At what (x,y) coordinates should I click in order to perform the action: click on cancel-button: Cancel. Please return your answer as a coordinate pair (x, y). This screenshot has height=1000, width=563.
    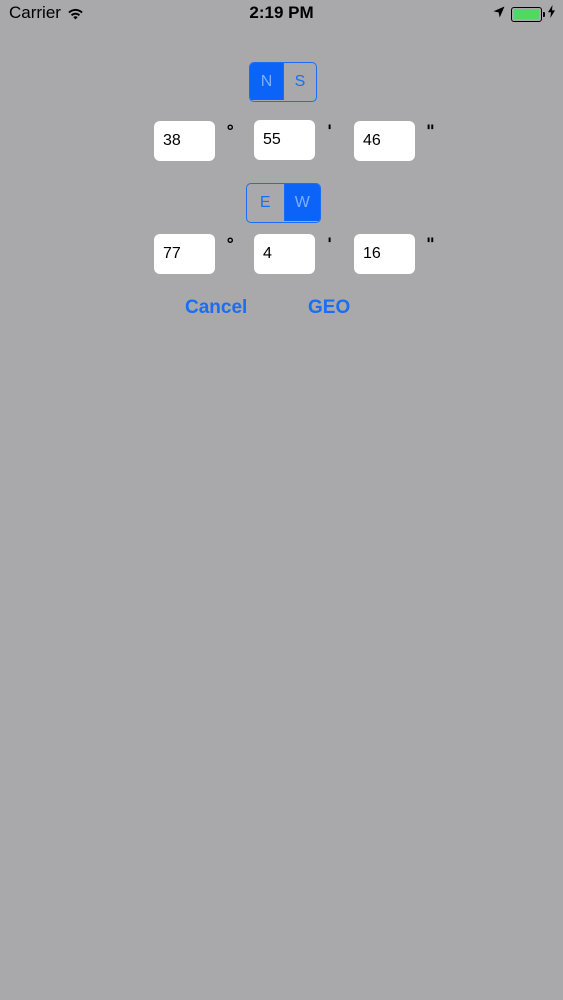
    Looking at the image, I should click on (216, 307).